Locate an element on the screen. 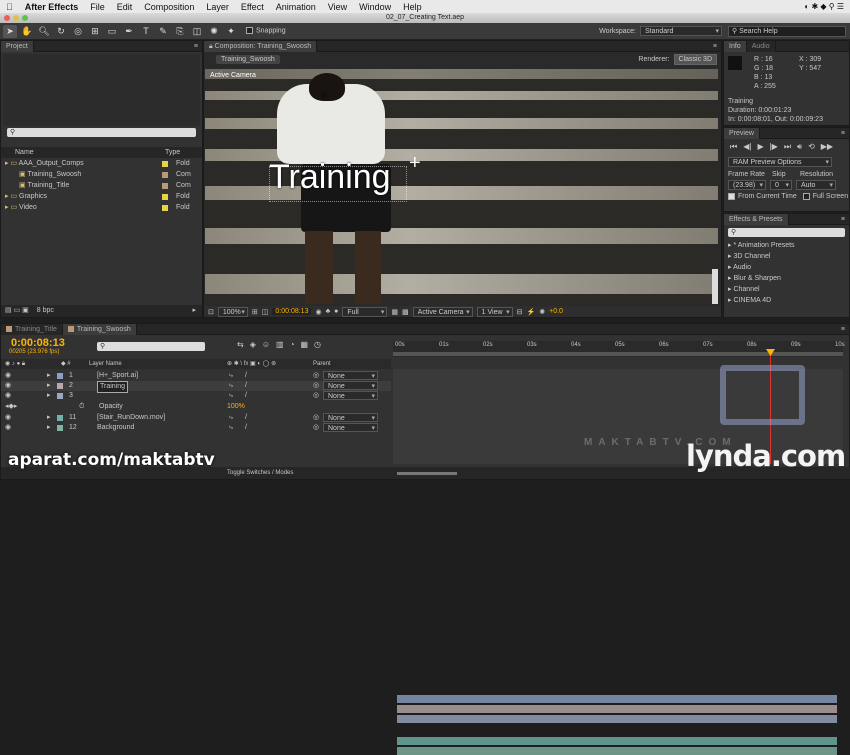 Image resolution: width=850 pixels, height=755 pixels. new-folder-icon: ▭ is located at coordinates (17, 310).